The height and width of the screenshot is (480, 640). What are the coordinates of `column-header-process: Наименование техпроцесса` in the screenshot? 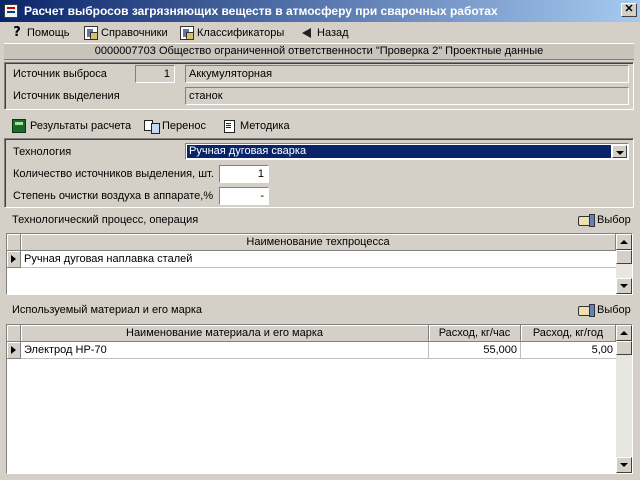 It's located at (318, 242).